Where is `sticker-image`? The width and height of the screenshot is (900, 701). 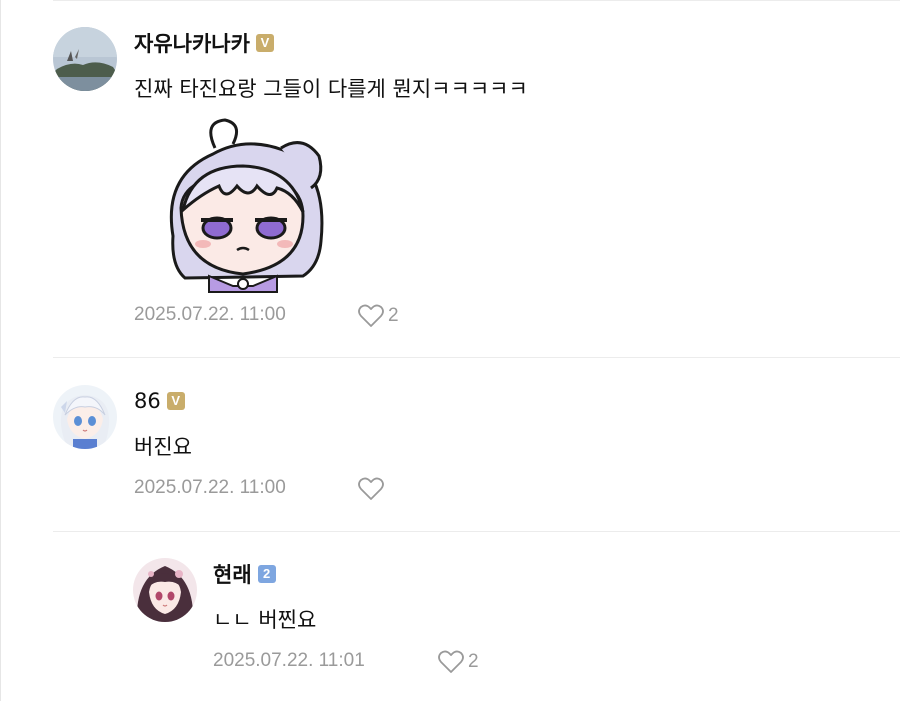 sticker-image is located at coordinates (243, 206).